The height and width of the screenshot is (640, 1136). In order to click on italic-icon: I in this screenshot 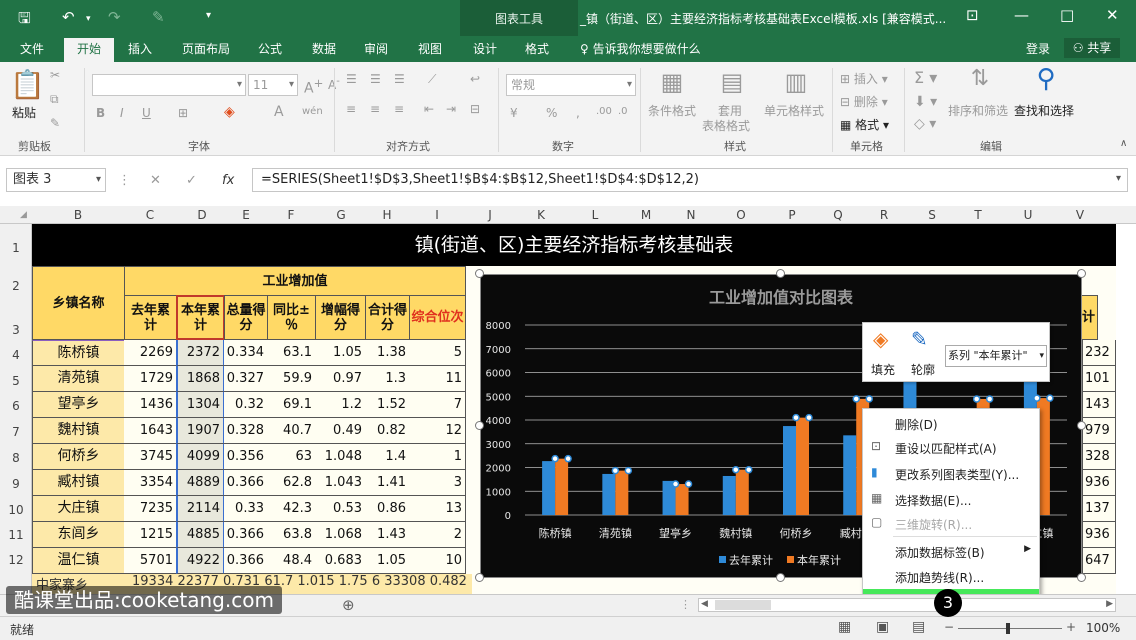, I will do `click(122, 113)`.